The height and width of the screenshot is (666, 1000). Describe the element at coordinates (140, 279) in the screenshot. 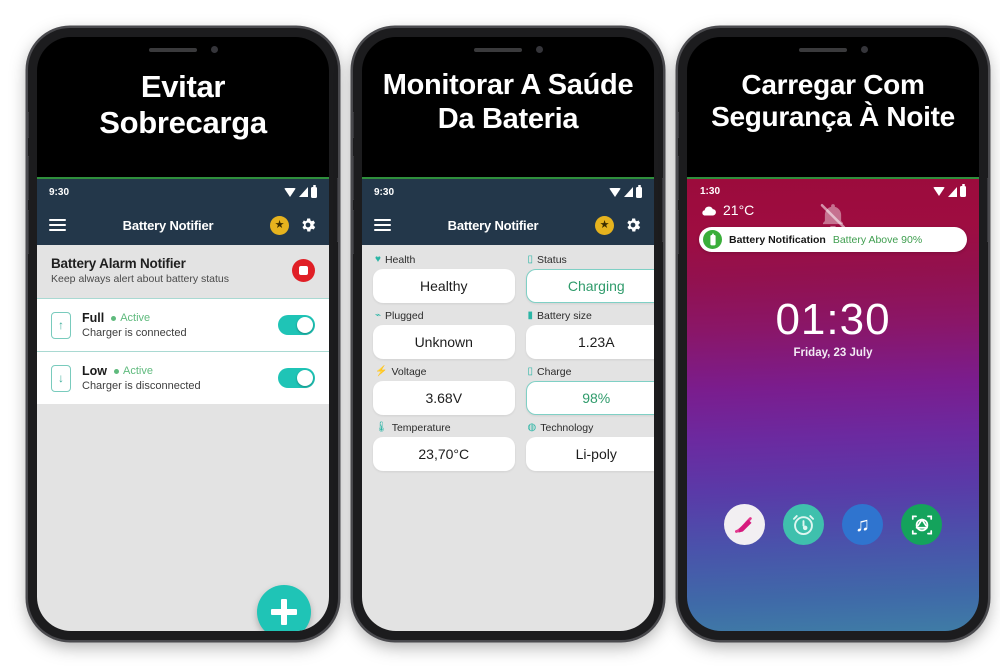

I see `alarm-service-subtitle: Keep always alert about battery status` at that location.